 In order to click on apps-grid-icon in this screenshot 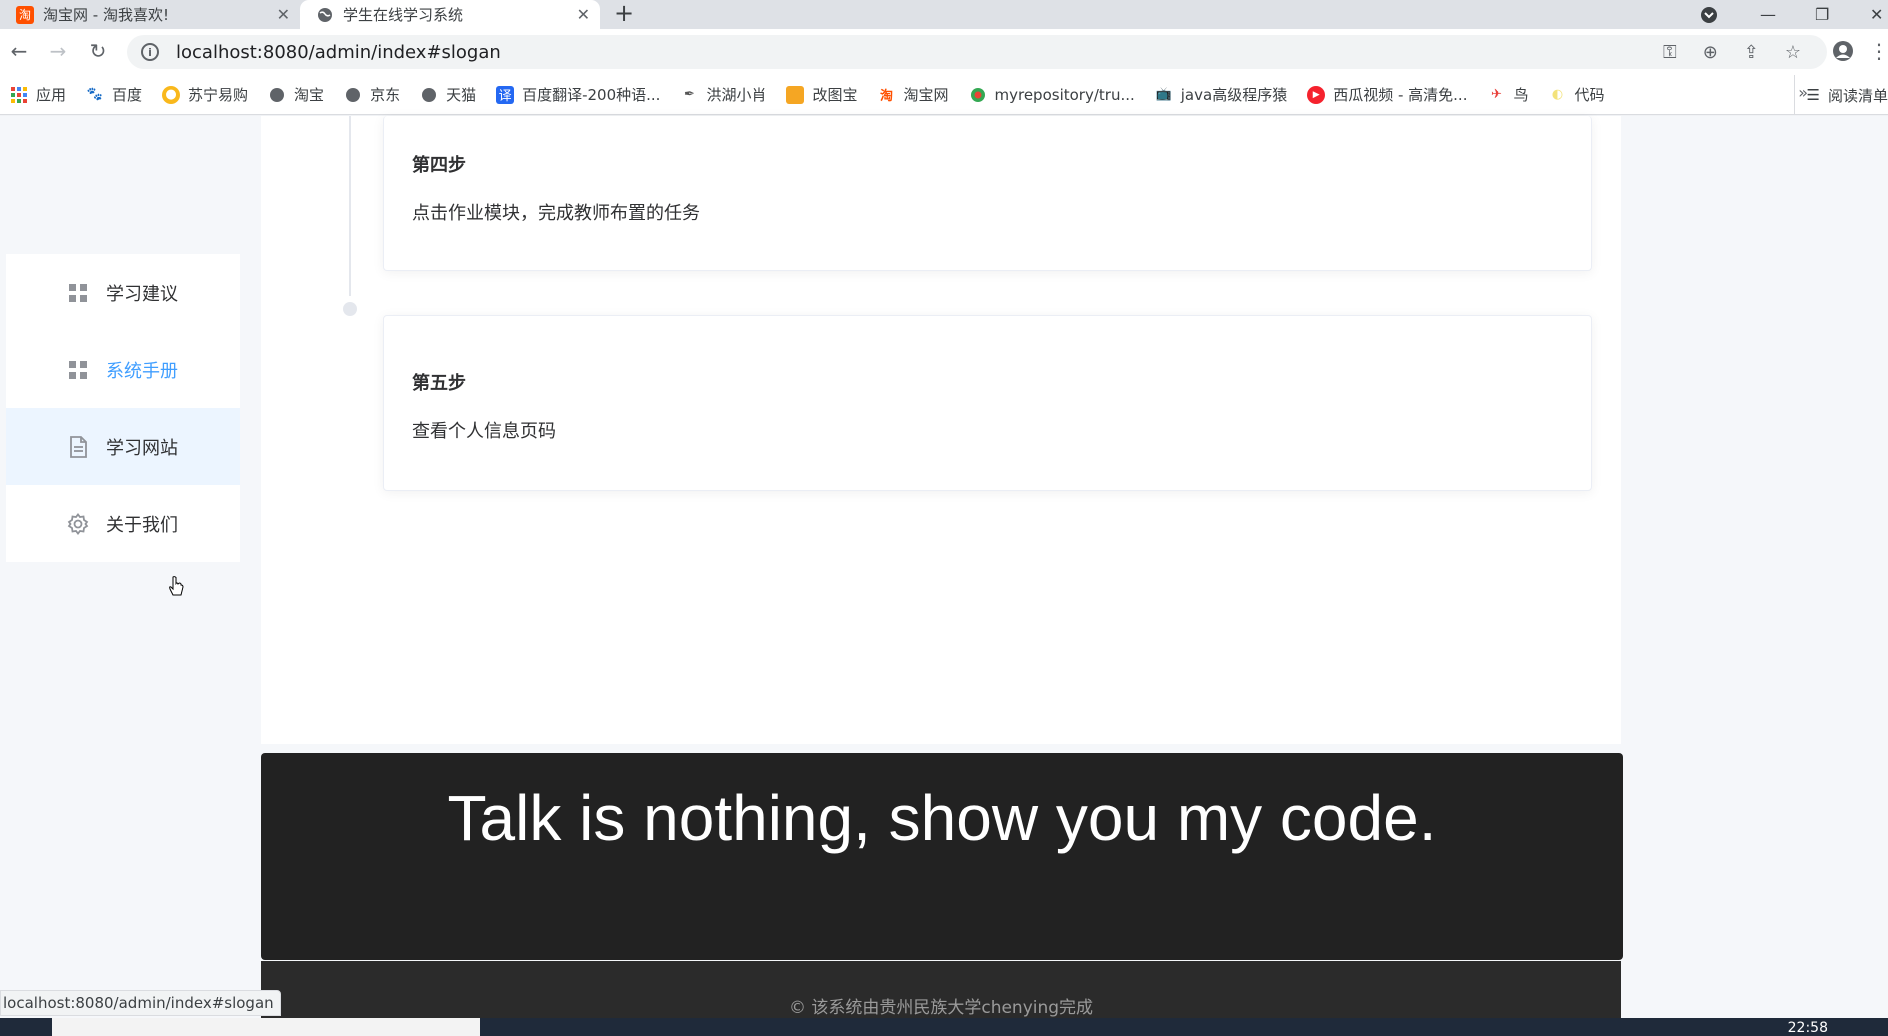, I will do `click(19, 95)`.